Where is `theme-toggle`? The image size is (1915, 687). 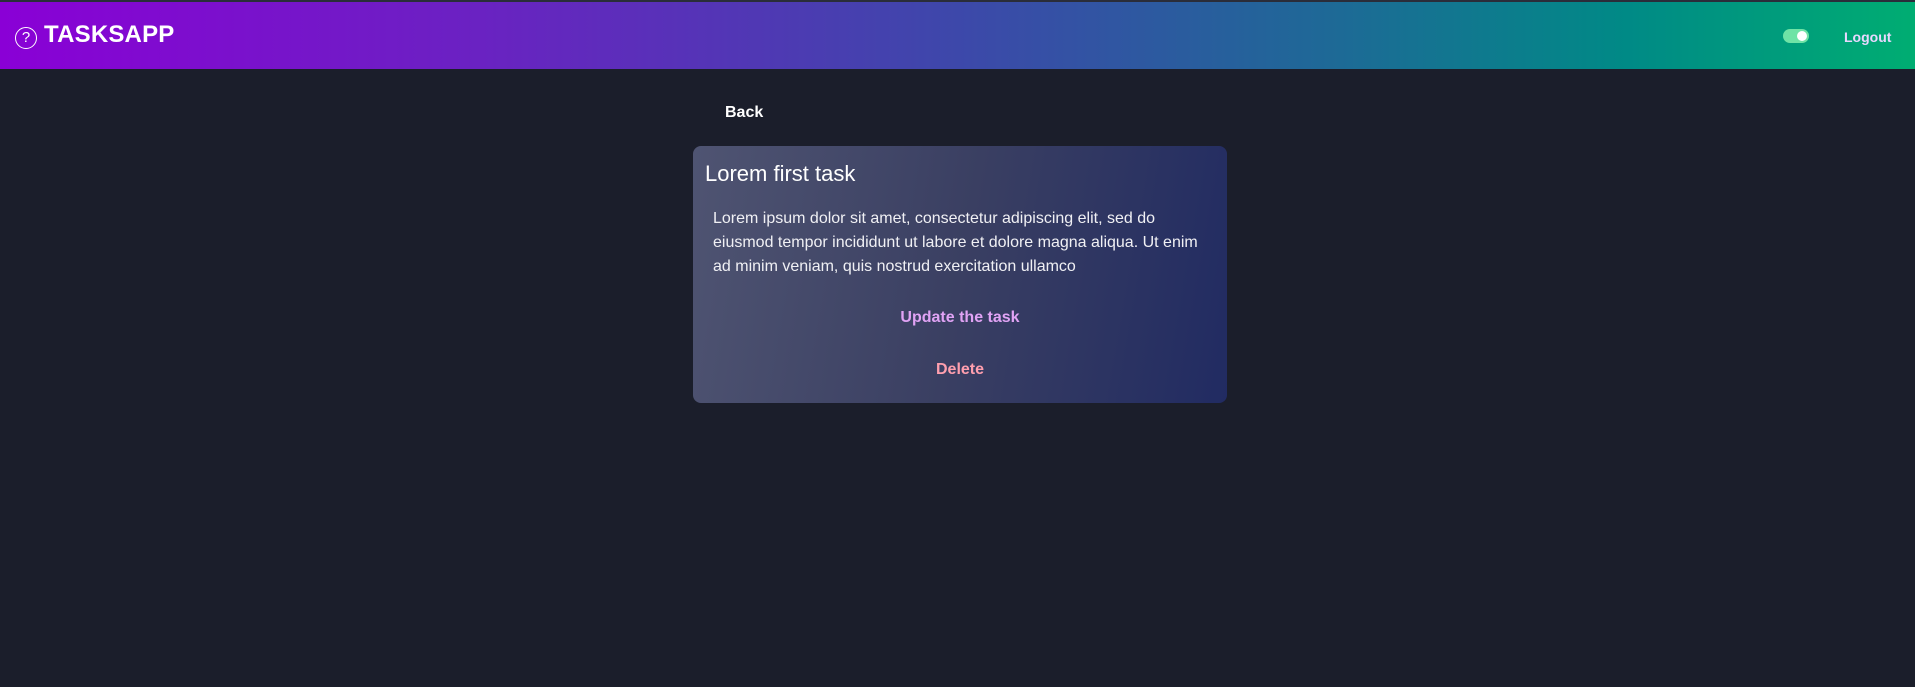 theme-toggle is located at coordinates (1796, 36).